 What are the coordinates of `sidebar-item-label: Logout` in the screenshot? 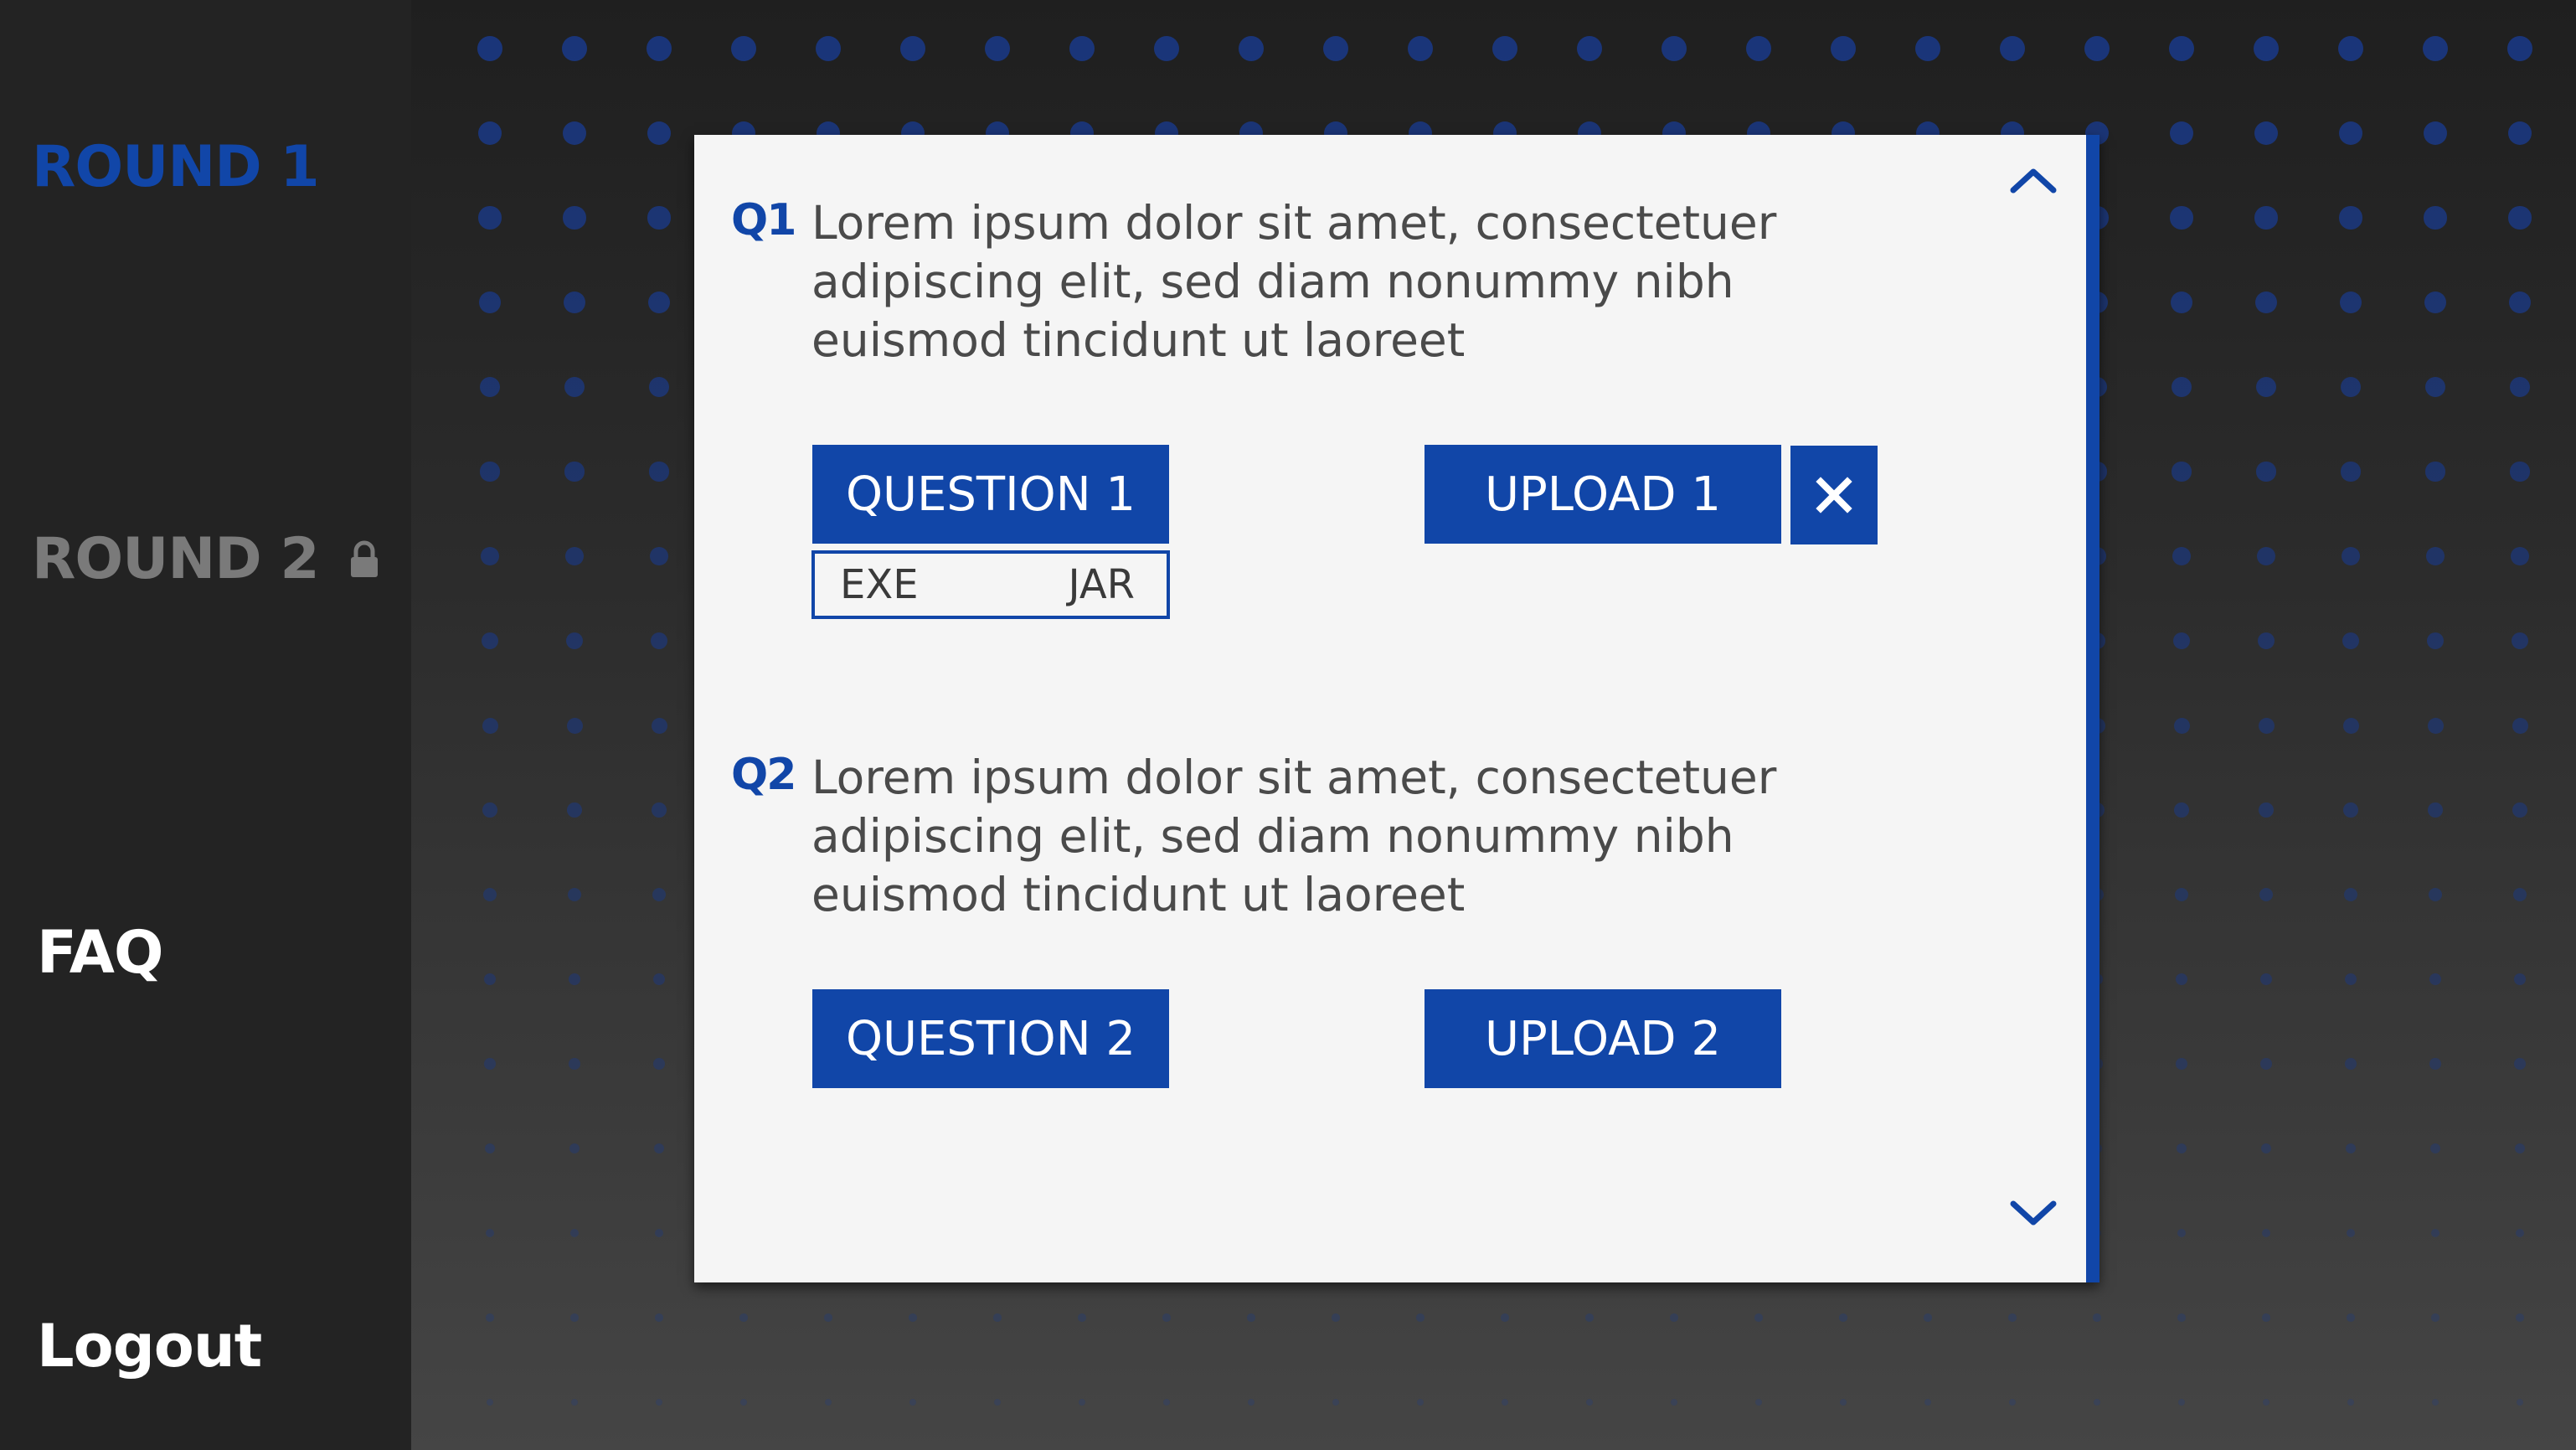 It's located at (149, 1346).